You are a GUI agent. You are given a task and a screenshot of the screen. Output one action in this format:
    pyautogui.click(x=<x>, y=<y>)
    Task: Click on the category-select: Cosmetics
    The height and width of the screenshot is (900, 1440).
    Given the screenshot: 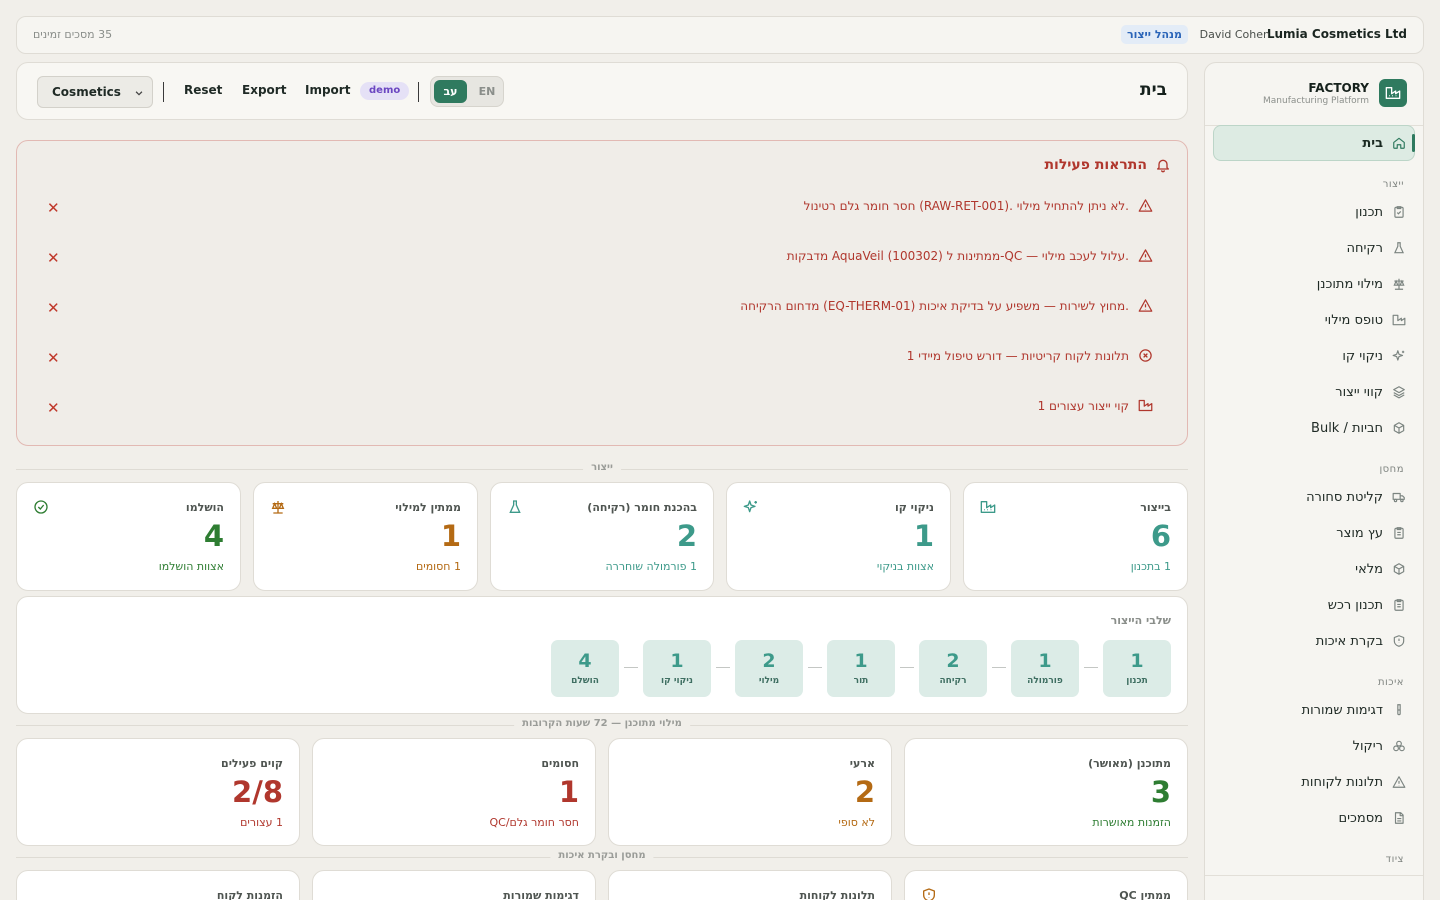 What is the action you would take?
    pyautogui.click(x=95, y=92)
    